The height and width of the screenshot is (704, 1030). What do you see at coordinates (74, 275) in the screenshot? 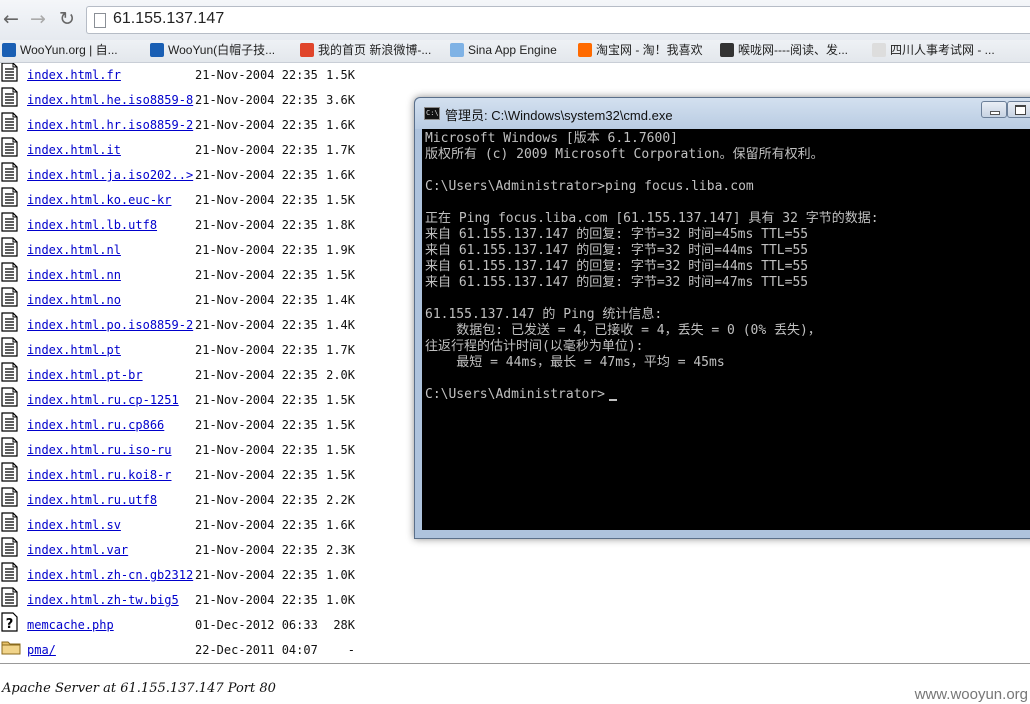
I see `file-link: index.html.nn` at bounding box center [74, 275].